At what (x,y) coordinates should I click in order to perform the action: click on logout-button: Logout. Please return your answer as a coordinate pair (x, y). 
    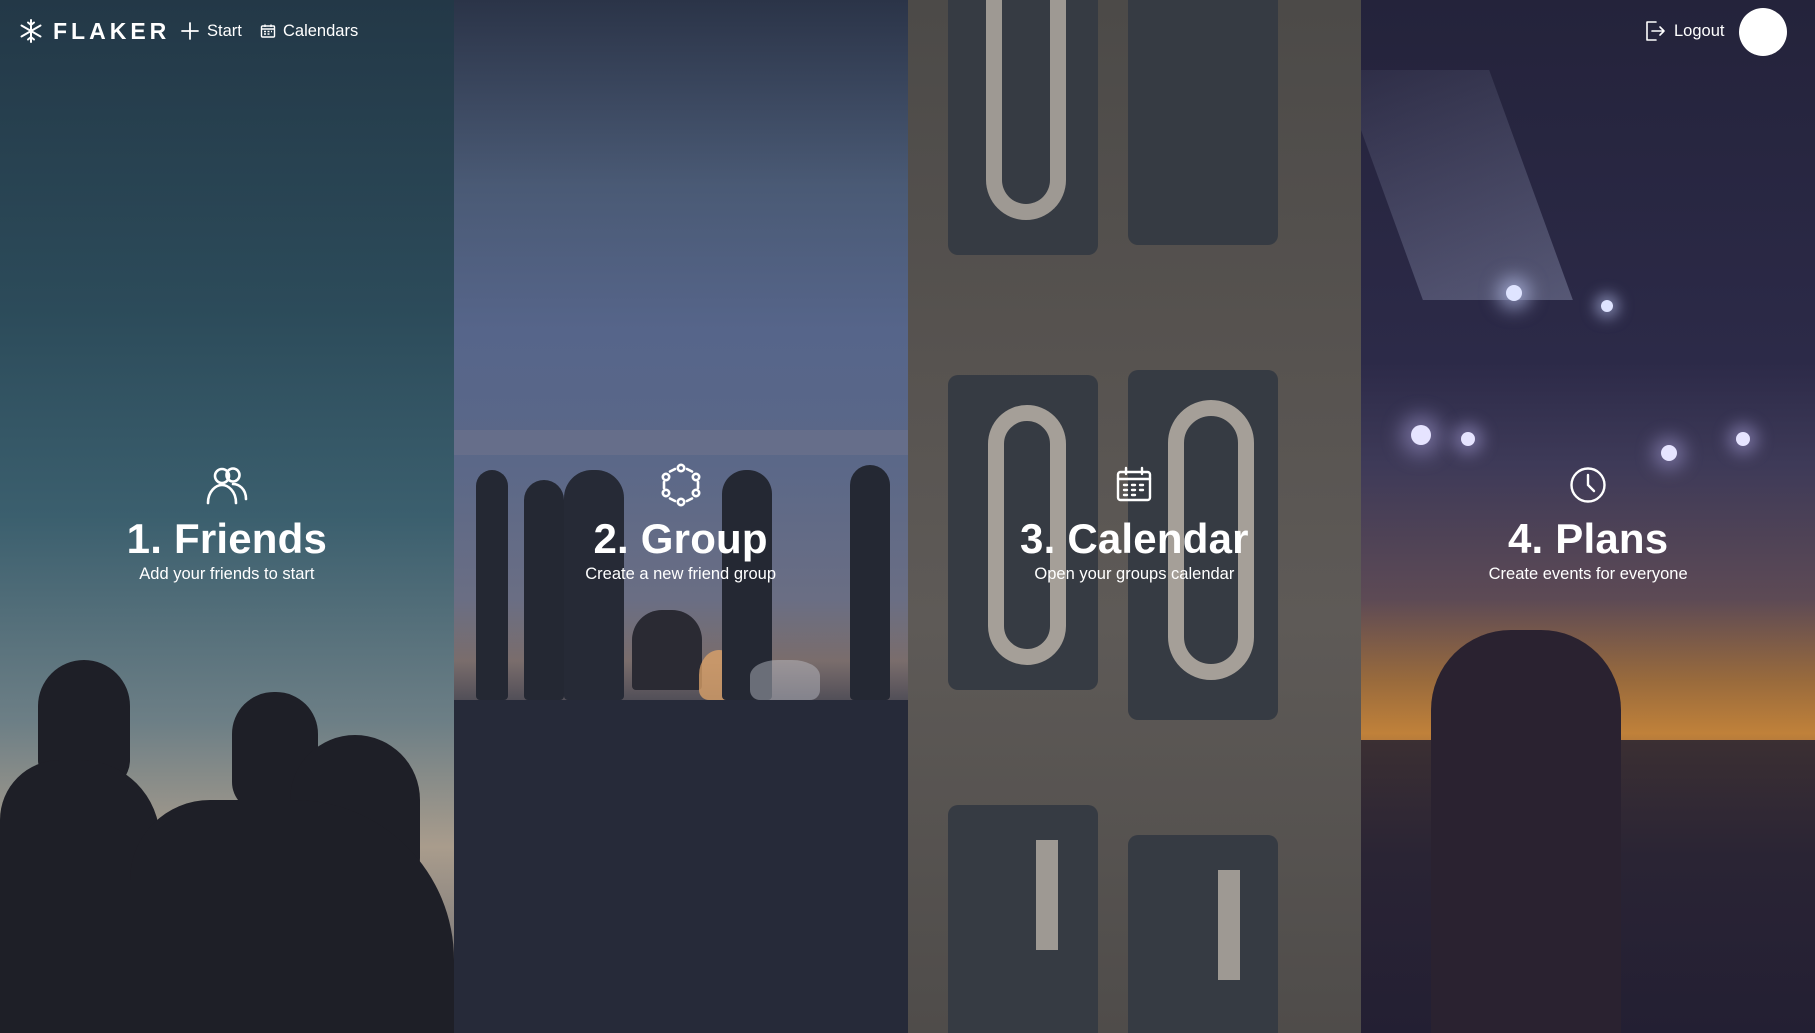
    Looking at the image, I should click on (1684, 31).